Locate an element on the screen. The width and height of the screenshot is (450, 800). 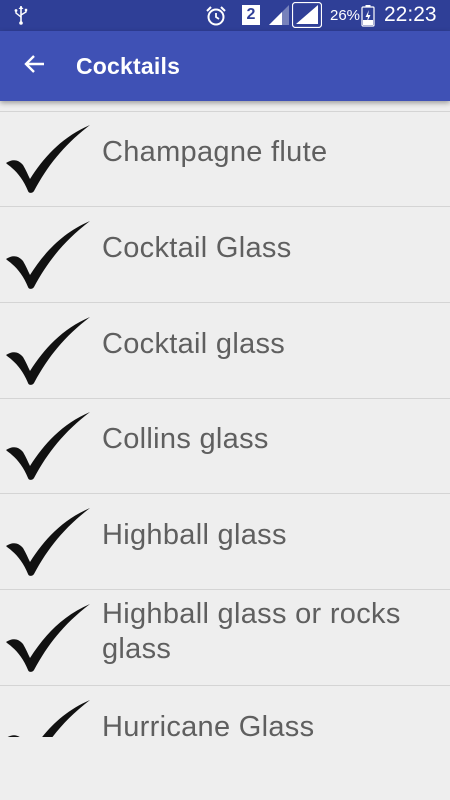
list-item-label: Cocktail glass is located at coordinates (194, 344).